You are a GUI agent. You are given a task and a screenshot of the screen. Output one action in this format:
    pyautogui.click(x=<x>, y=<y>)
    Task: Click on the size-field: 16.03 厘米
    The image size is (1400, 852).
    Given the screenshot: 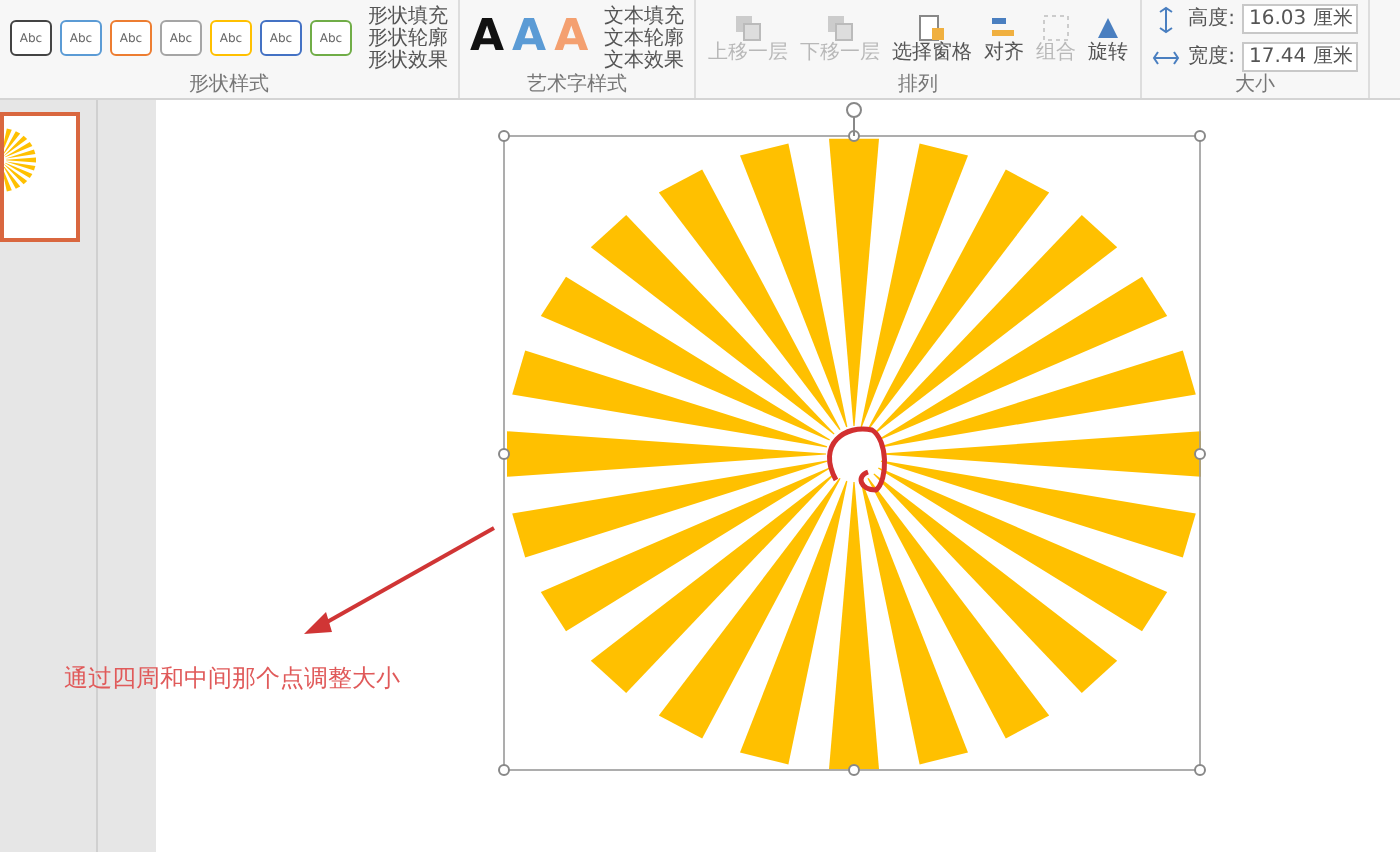 What is the action you would take?
    pyautogui.click(x=1300, y=19)
    